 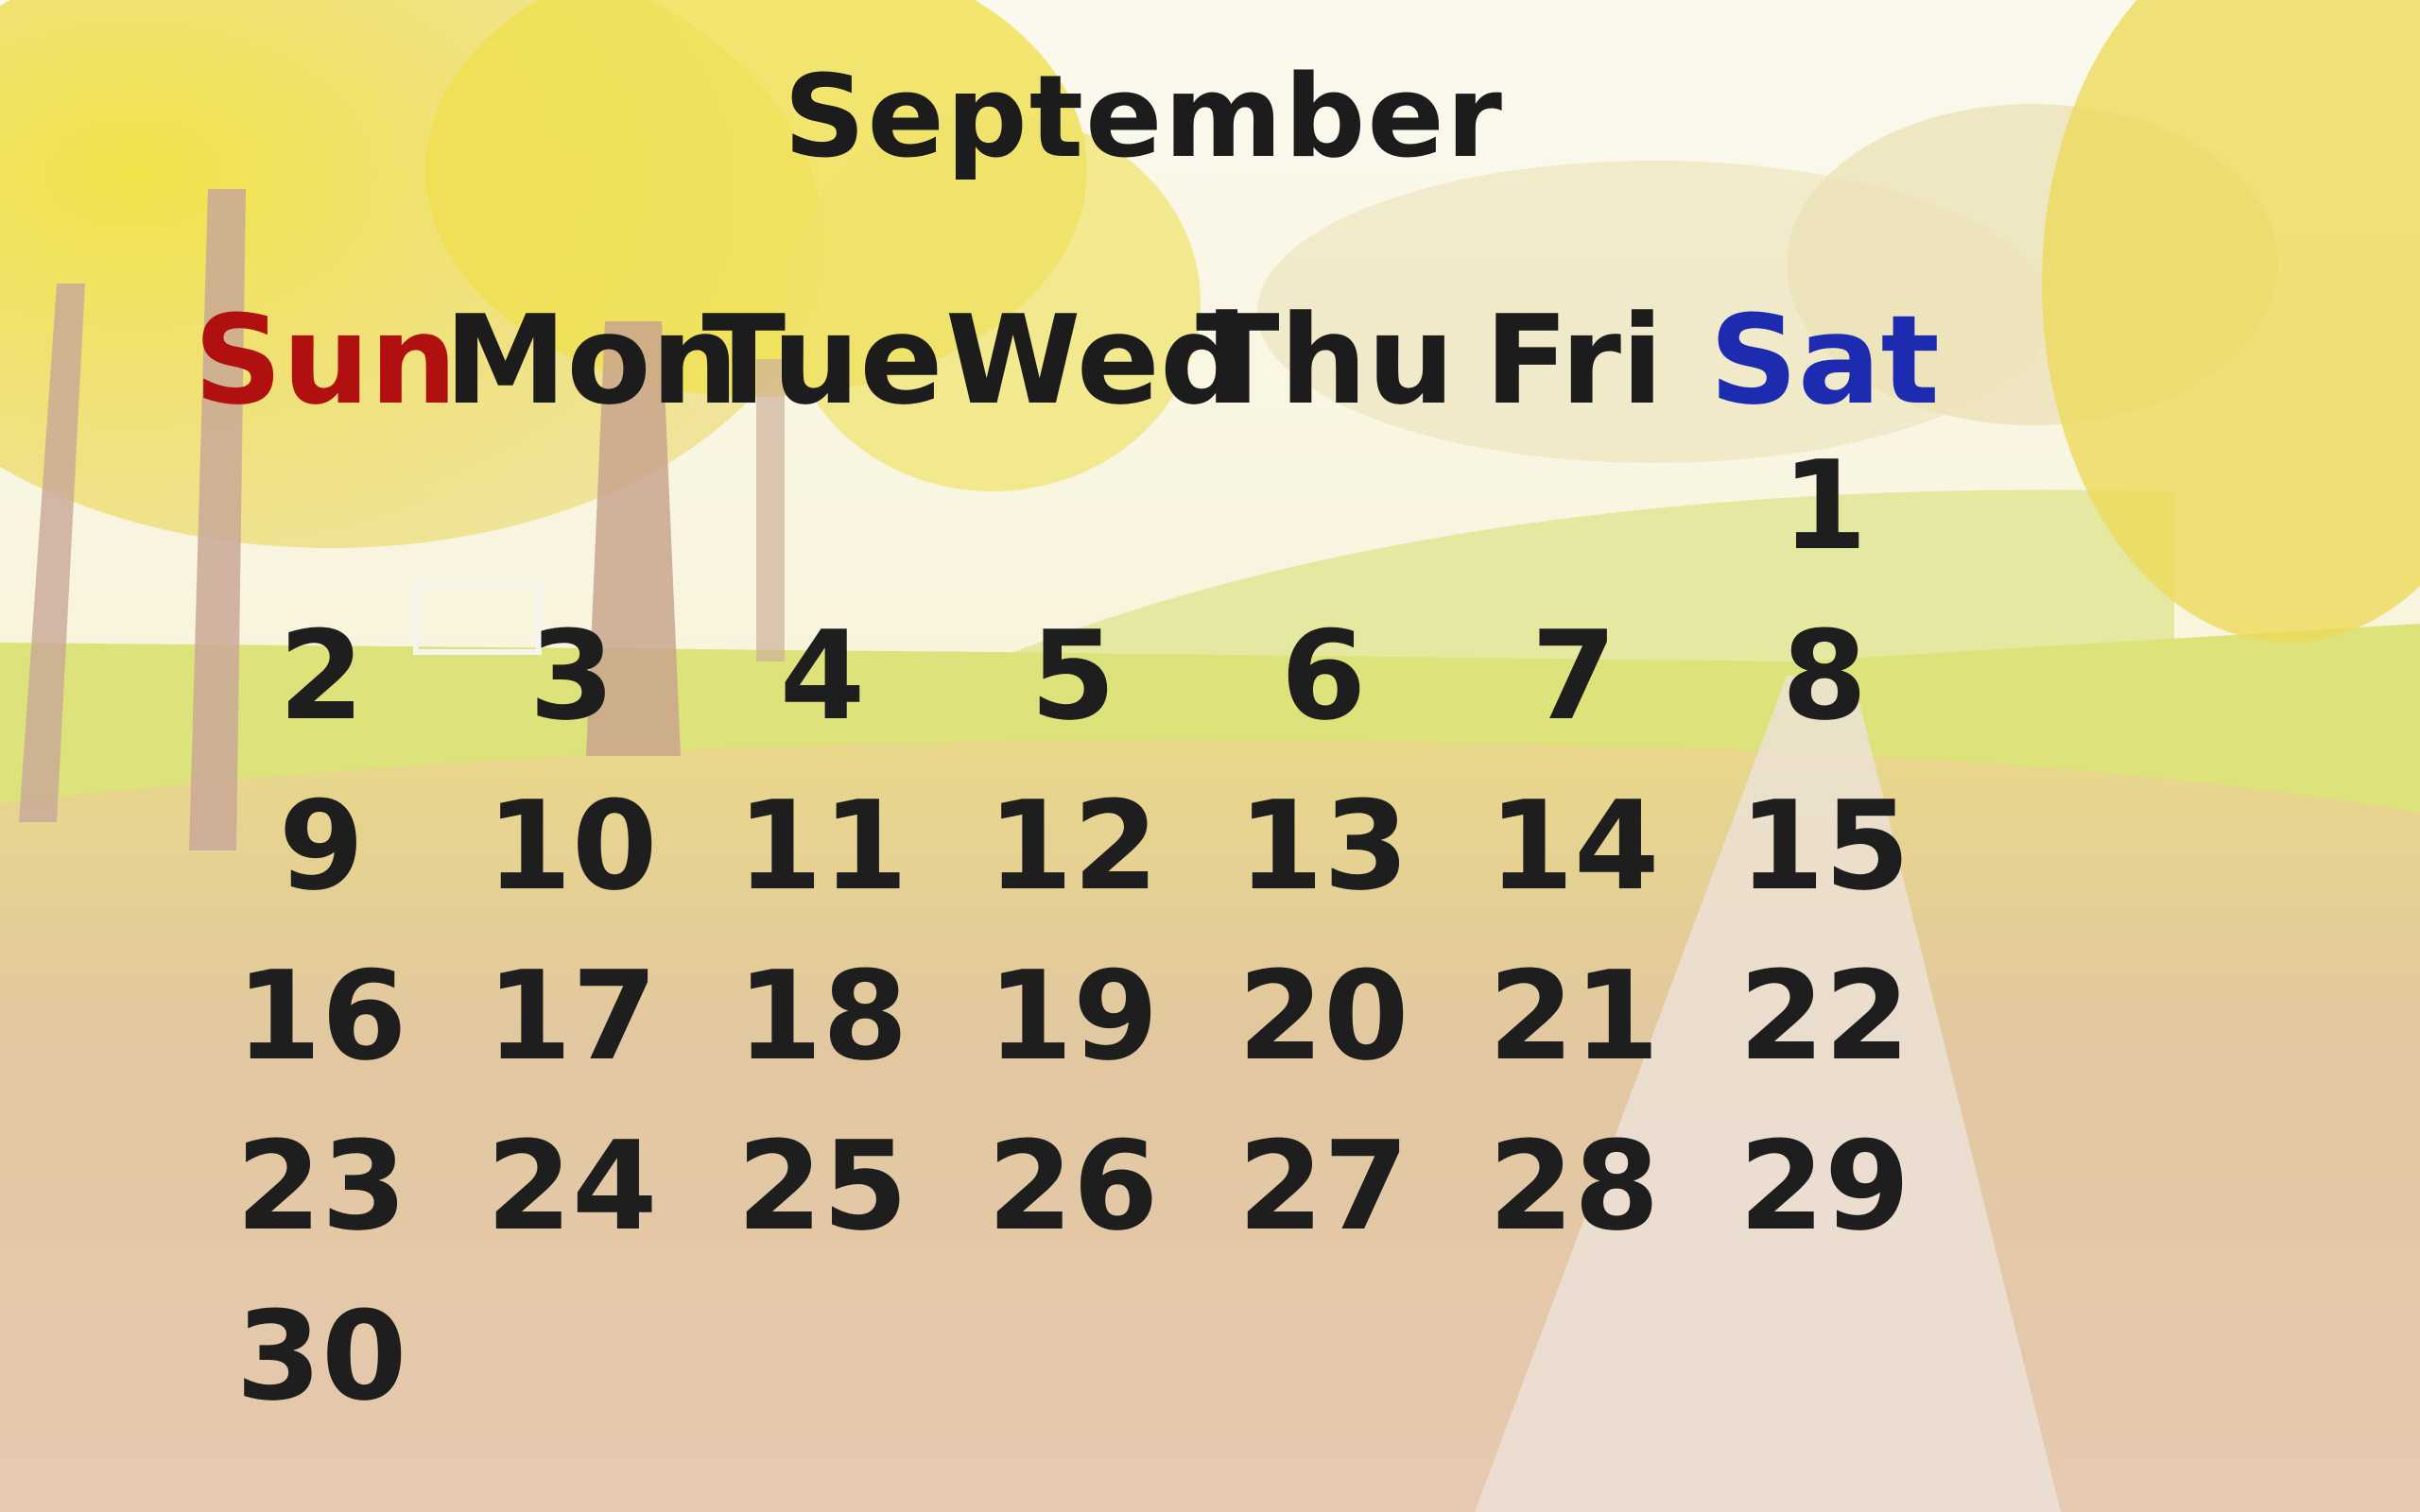 I want to click on day-cell: 20, so click(x=1323, y=1016).